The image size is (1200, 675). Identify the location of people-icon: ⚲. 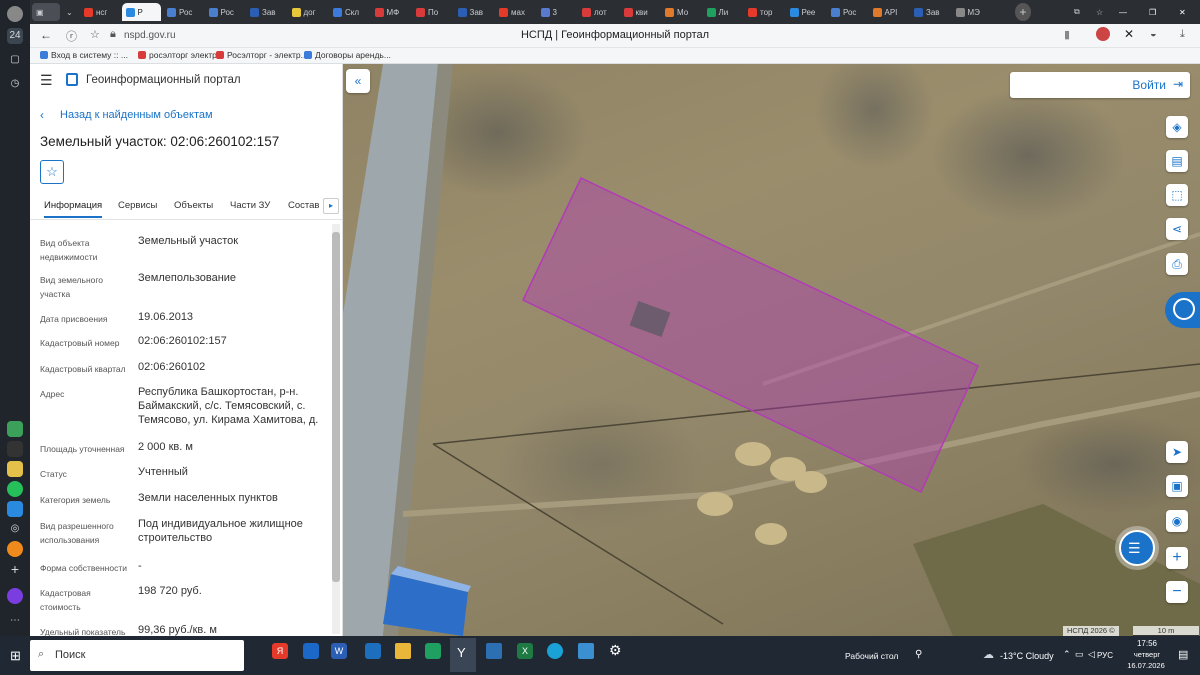
(918, 654).